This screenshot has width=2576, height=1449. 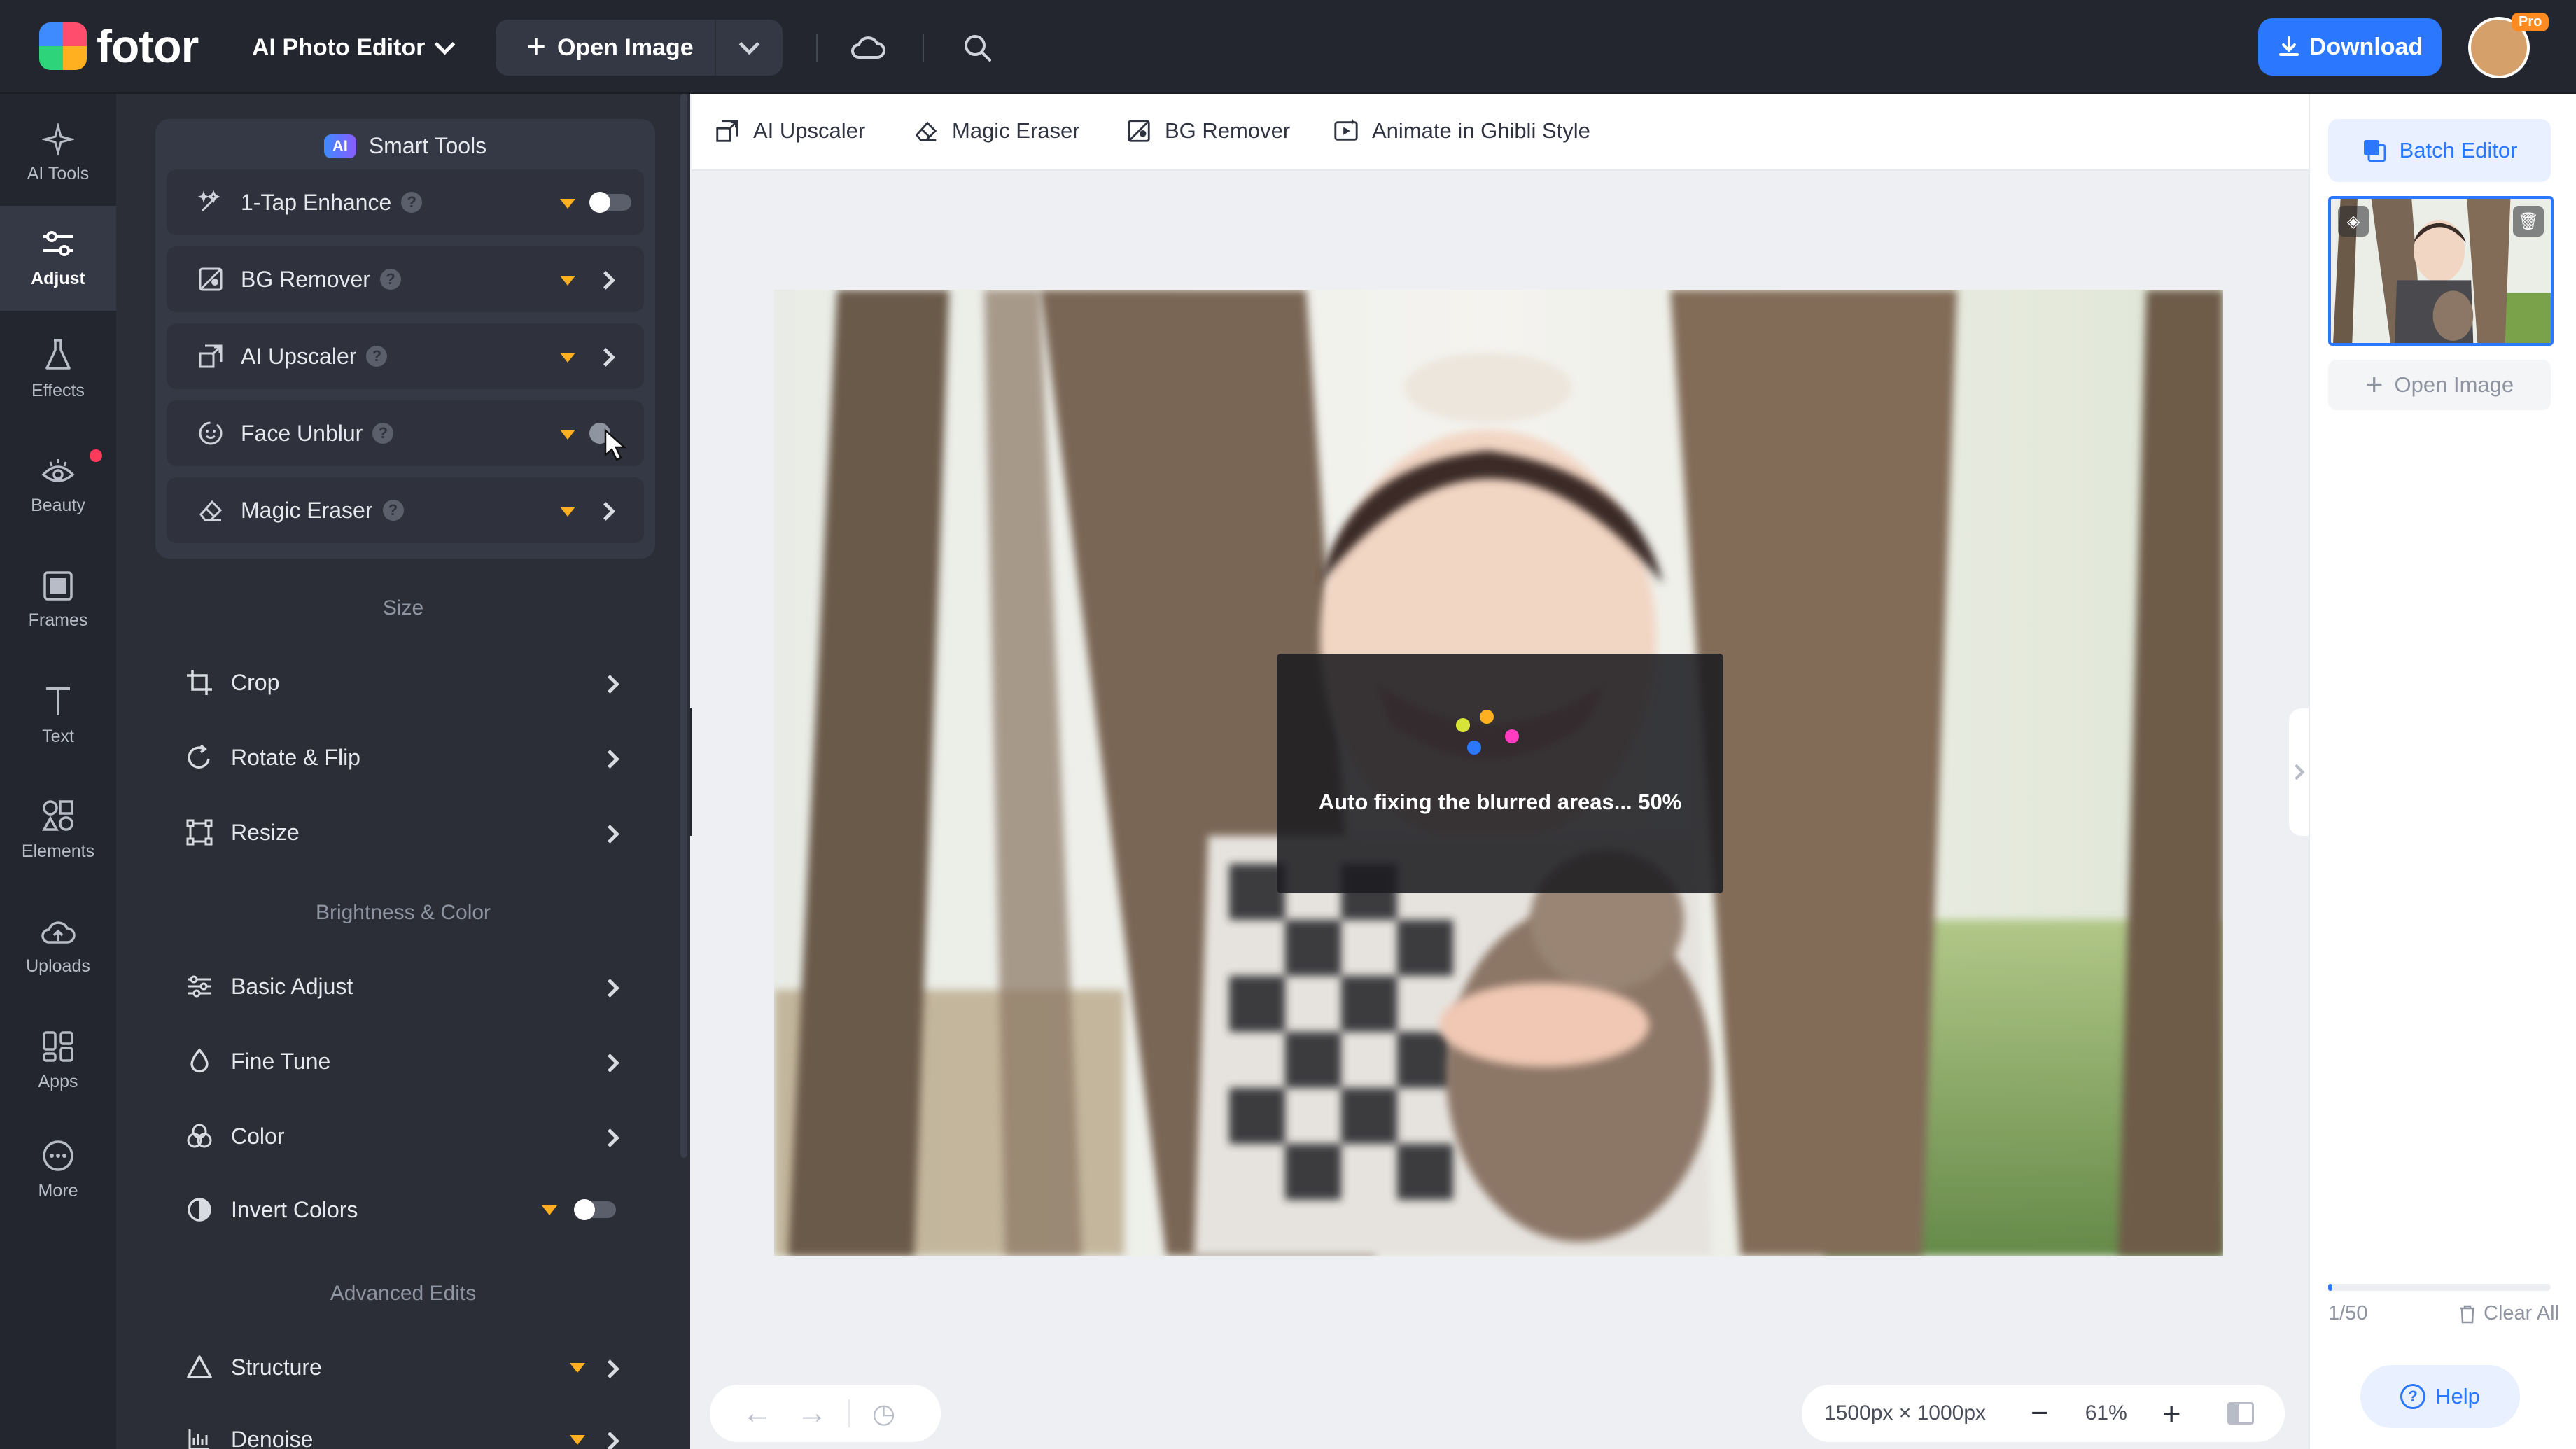 I want to click on tool-label: Invert Colors, so click(x=294, y=1209).